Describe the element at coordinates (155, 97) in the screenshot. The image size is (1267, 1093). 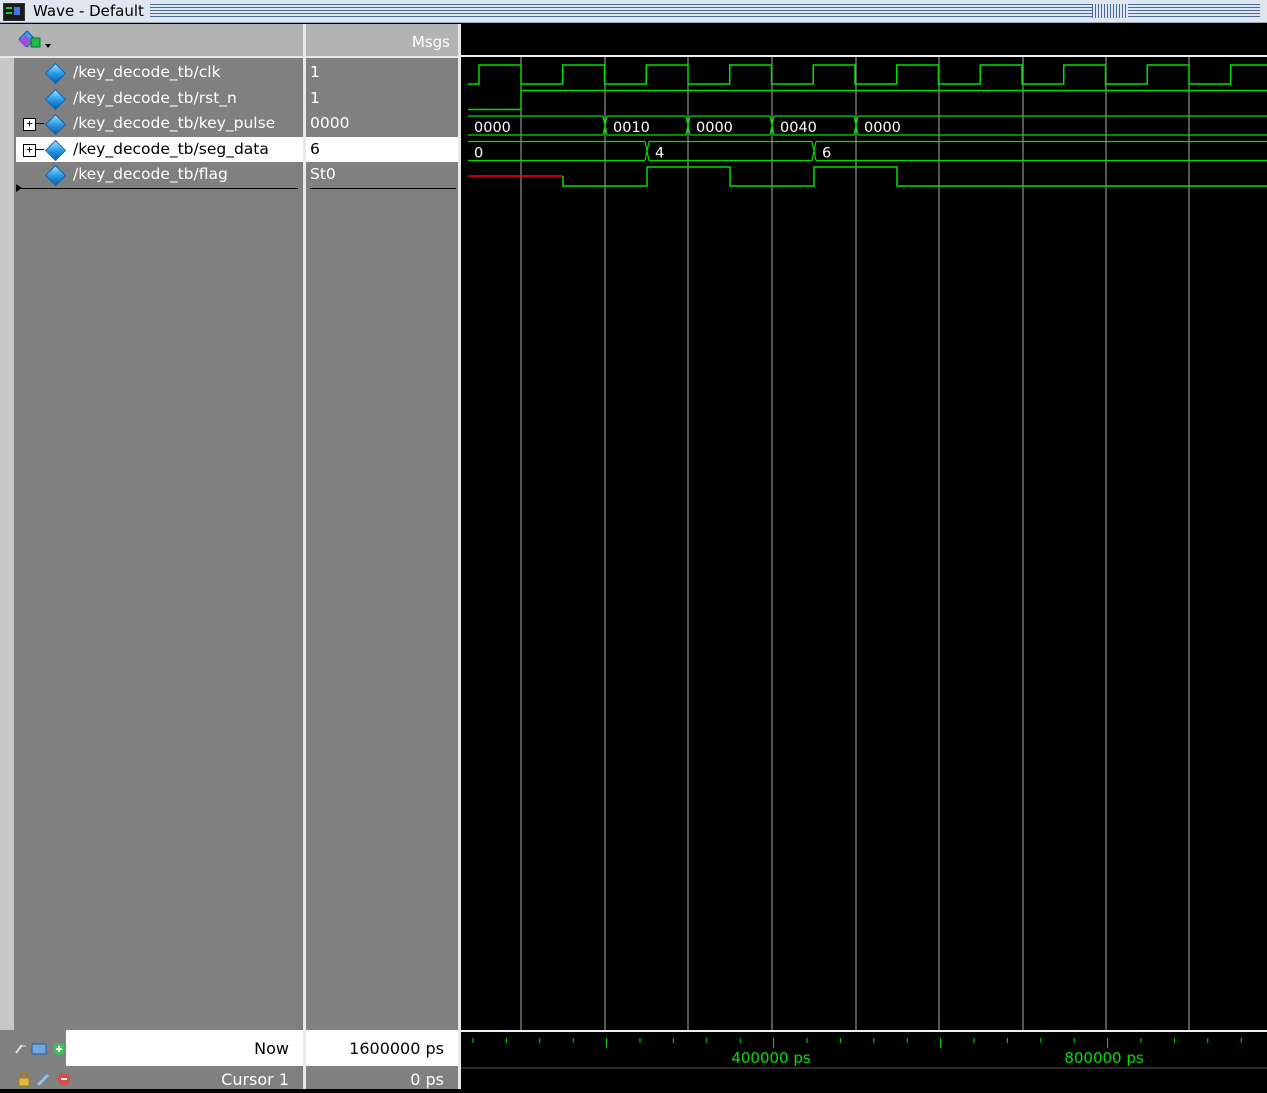
I see `signal-name: /key_decode_tb/rst_n` at that location.